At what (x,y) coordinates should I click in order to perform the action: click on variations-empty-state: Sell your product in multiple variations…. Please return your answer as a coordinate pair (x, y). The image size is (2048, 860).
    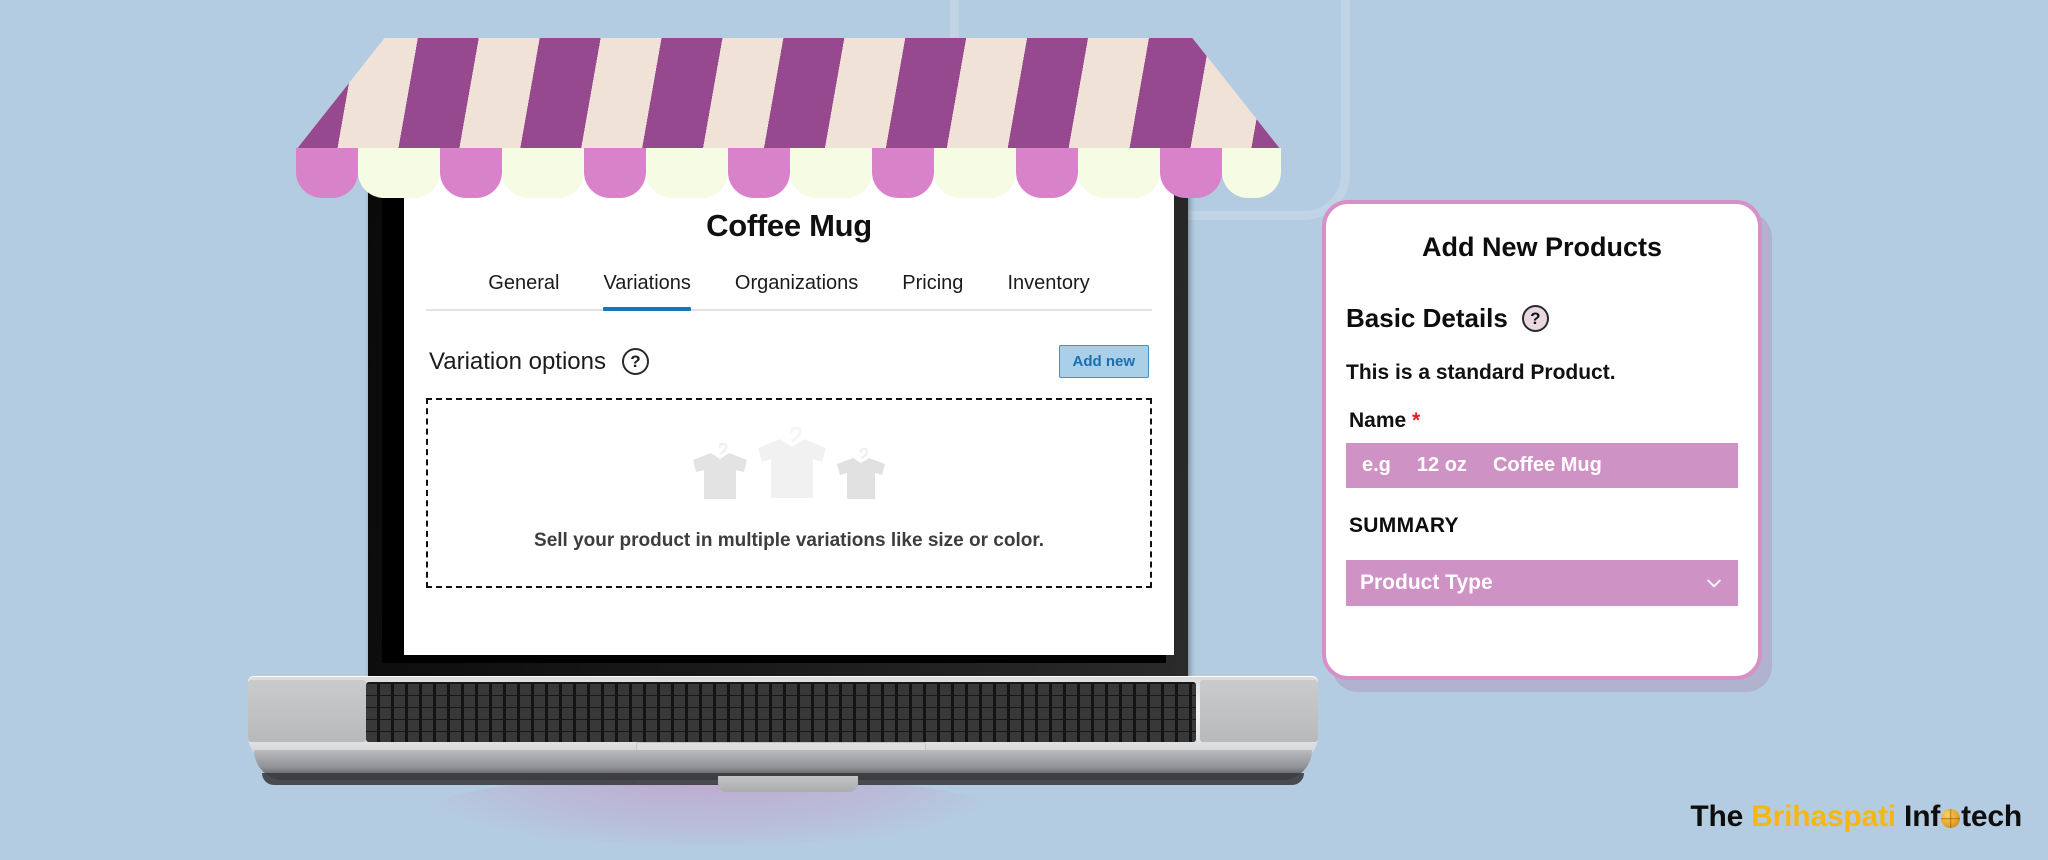
    Looking at the image, I should click on (789, 493).